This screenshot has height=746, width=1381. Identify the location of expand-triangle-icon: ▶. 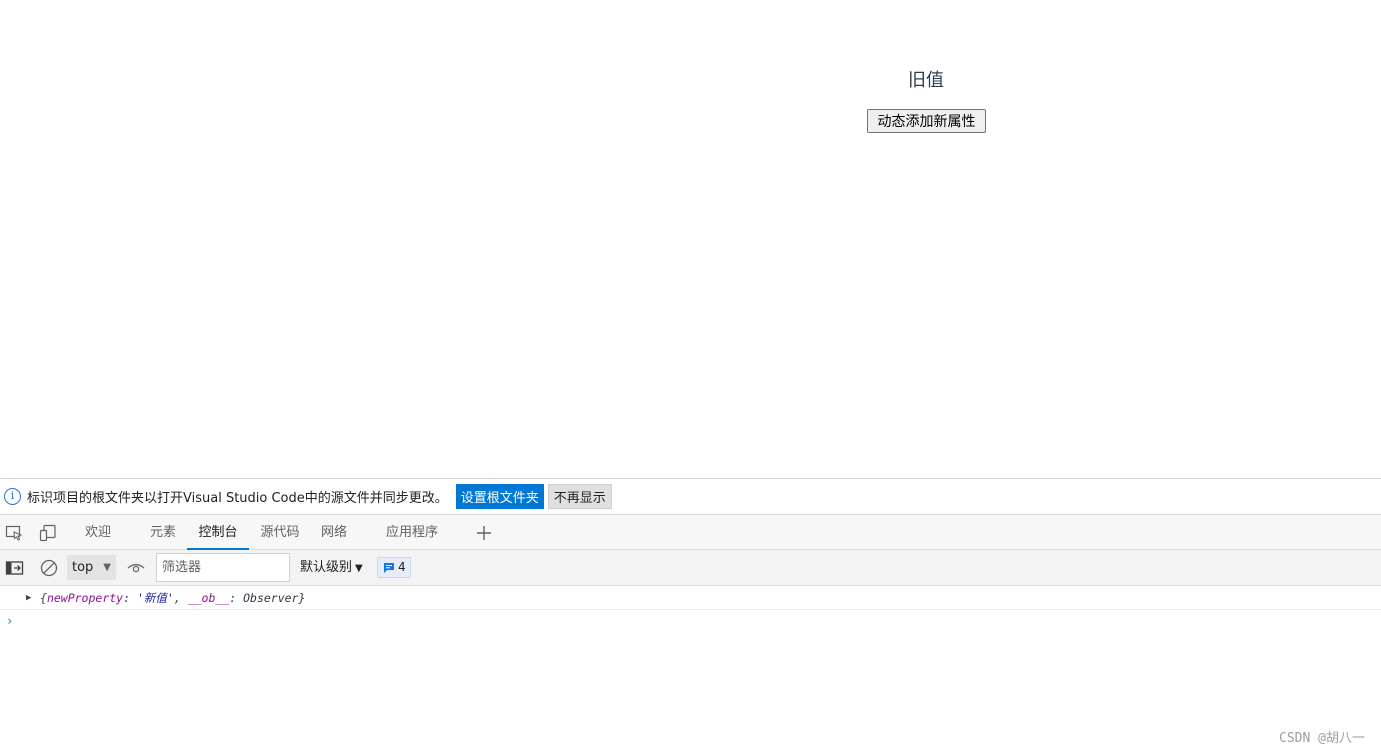
(28, 598).